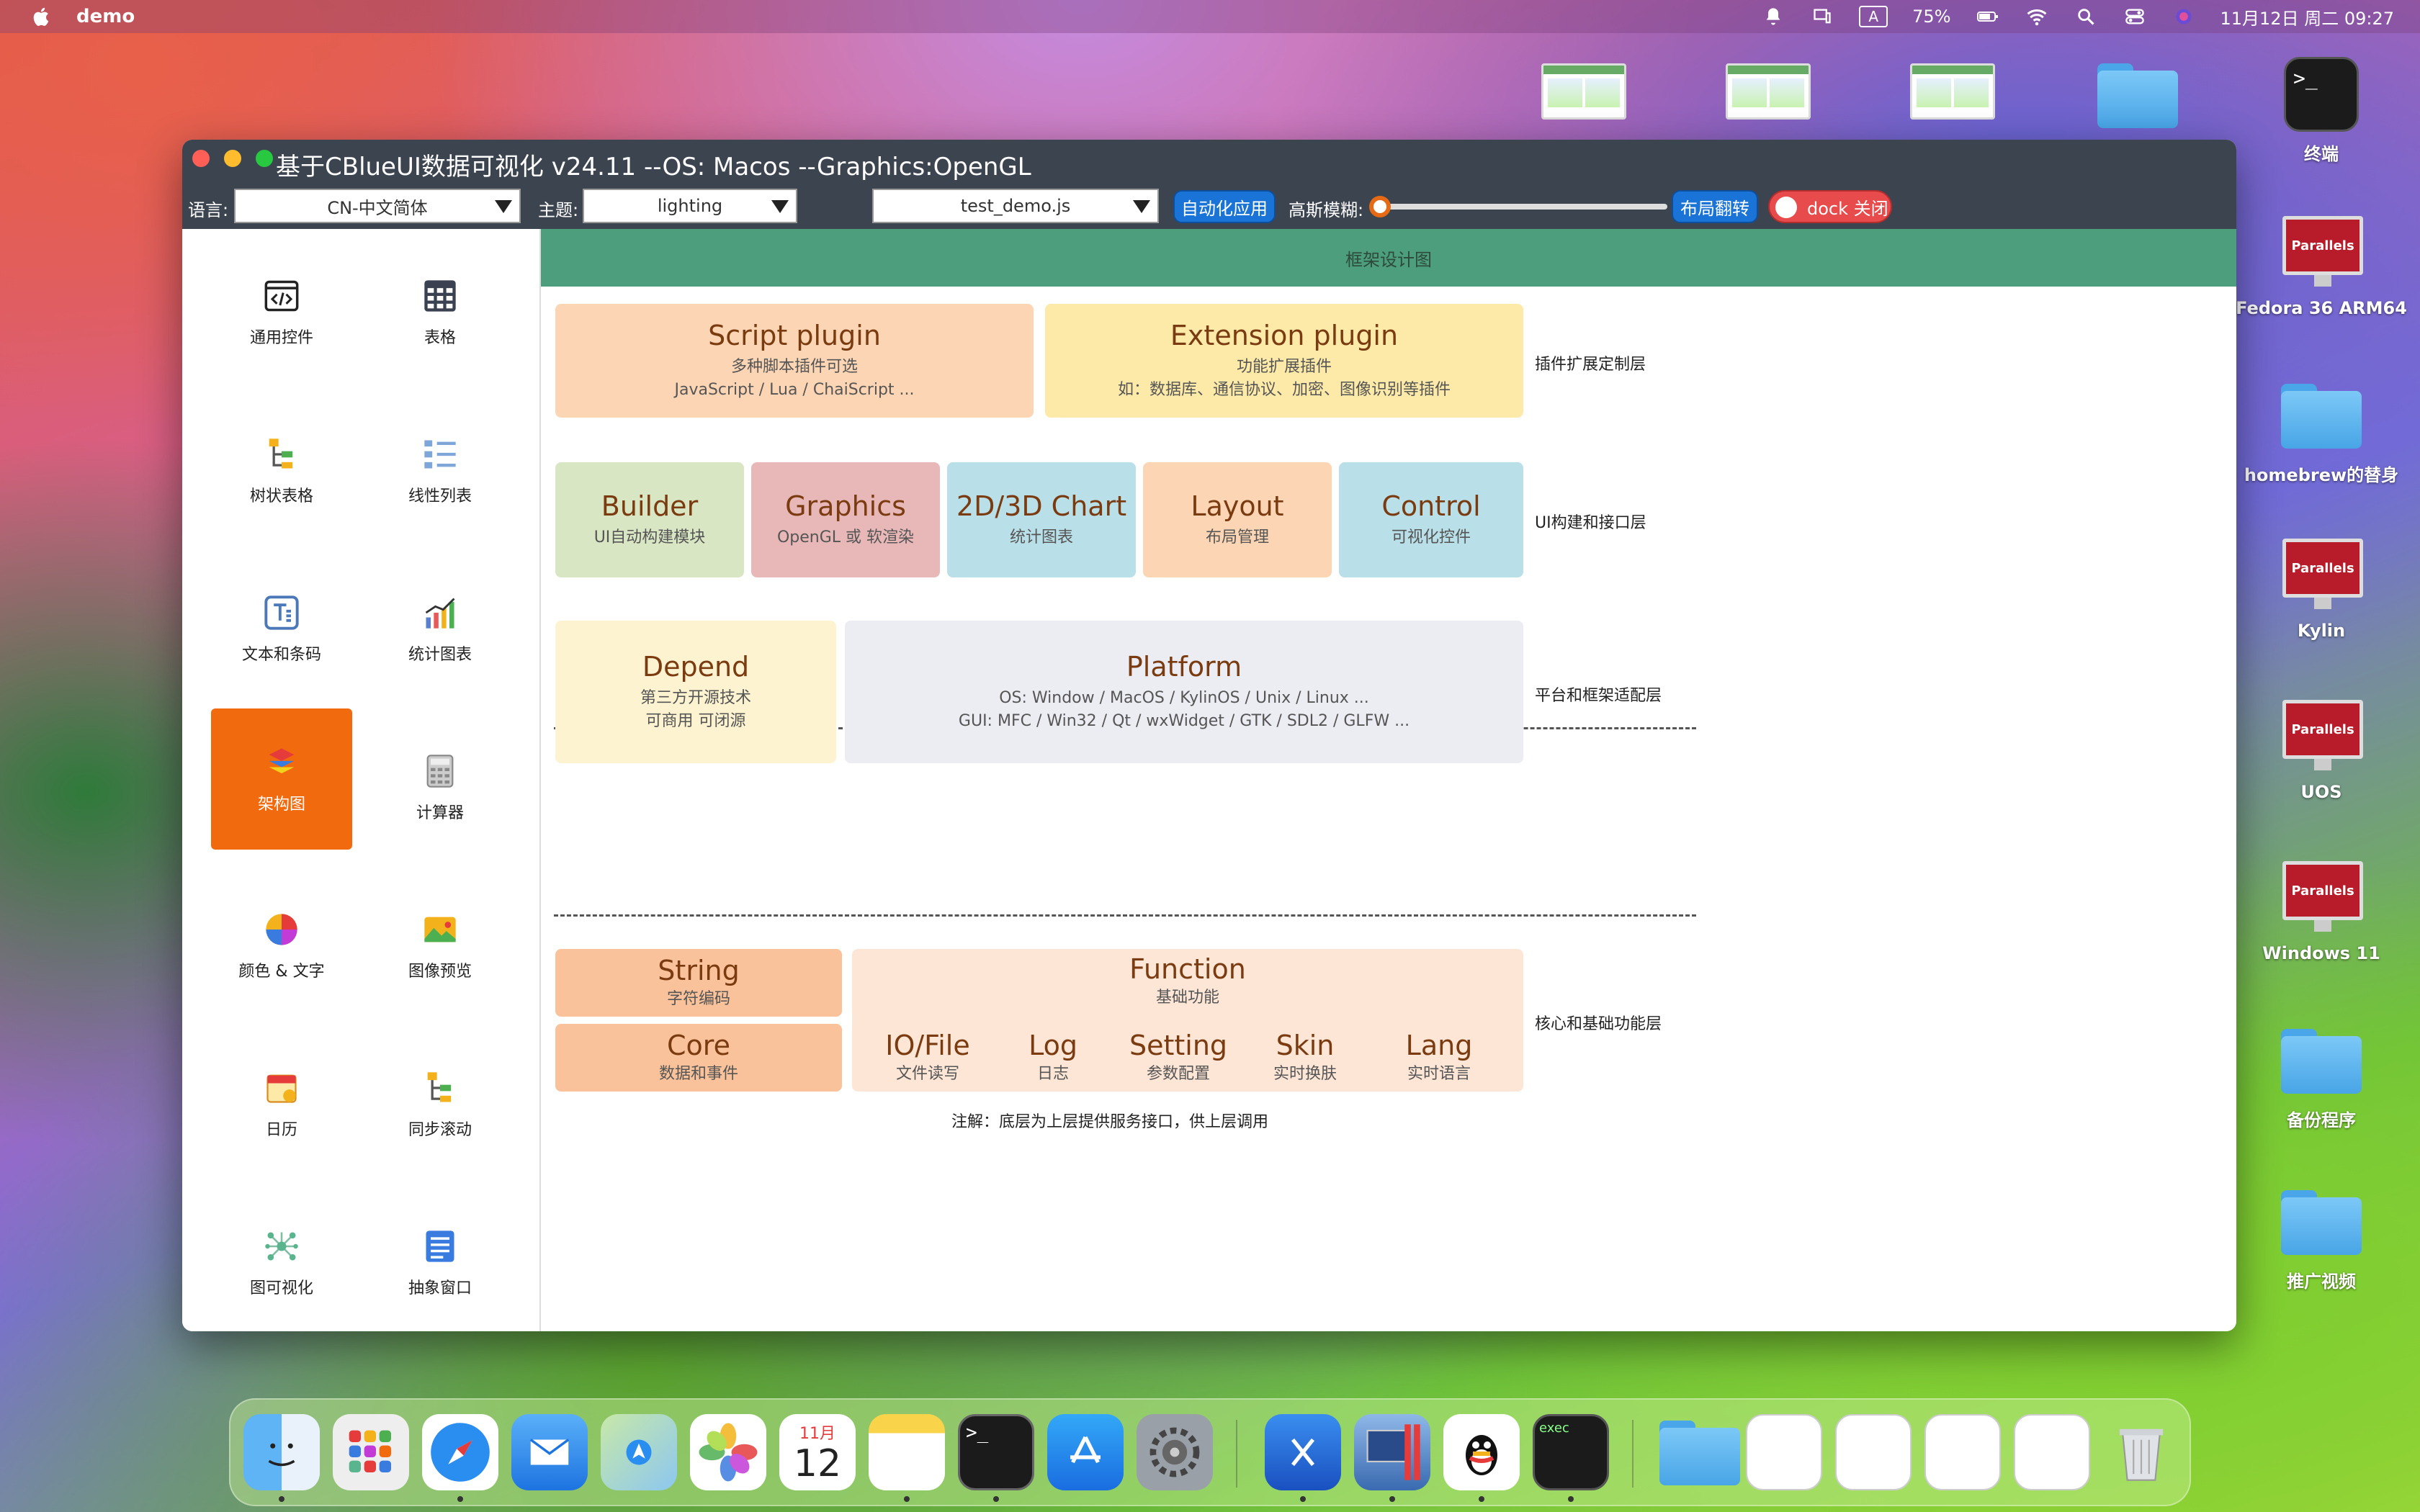  What do you see at coordinates (1699, 1452) in the screenshot?
I see `downloads-folder-icon` at bounding box center [1699, 1452].